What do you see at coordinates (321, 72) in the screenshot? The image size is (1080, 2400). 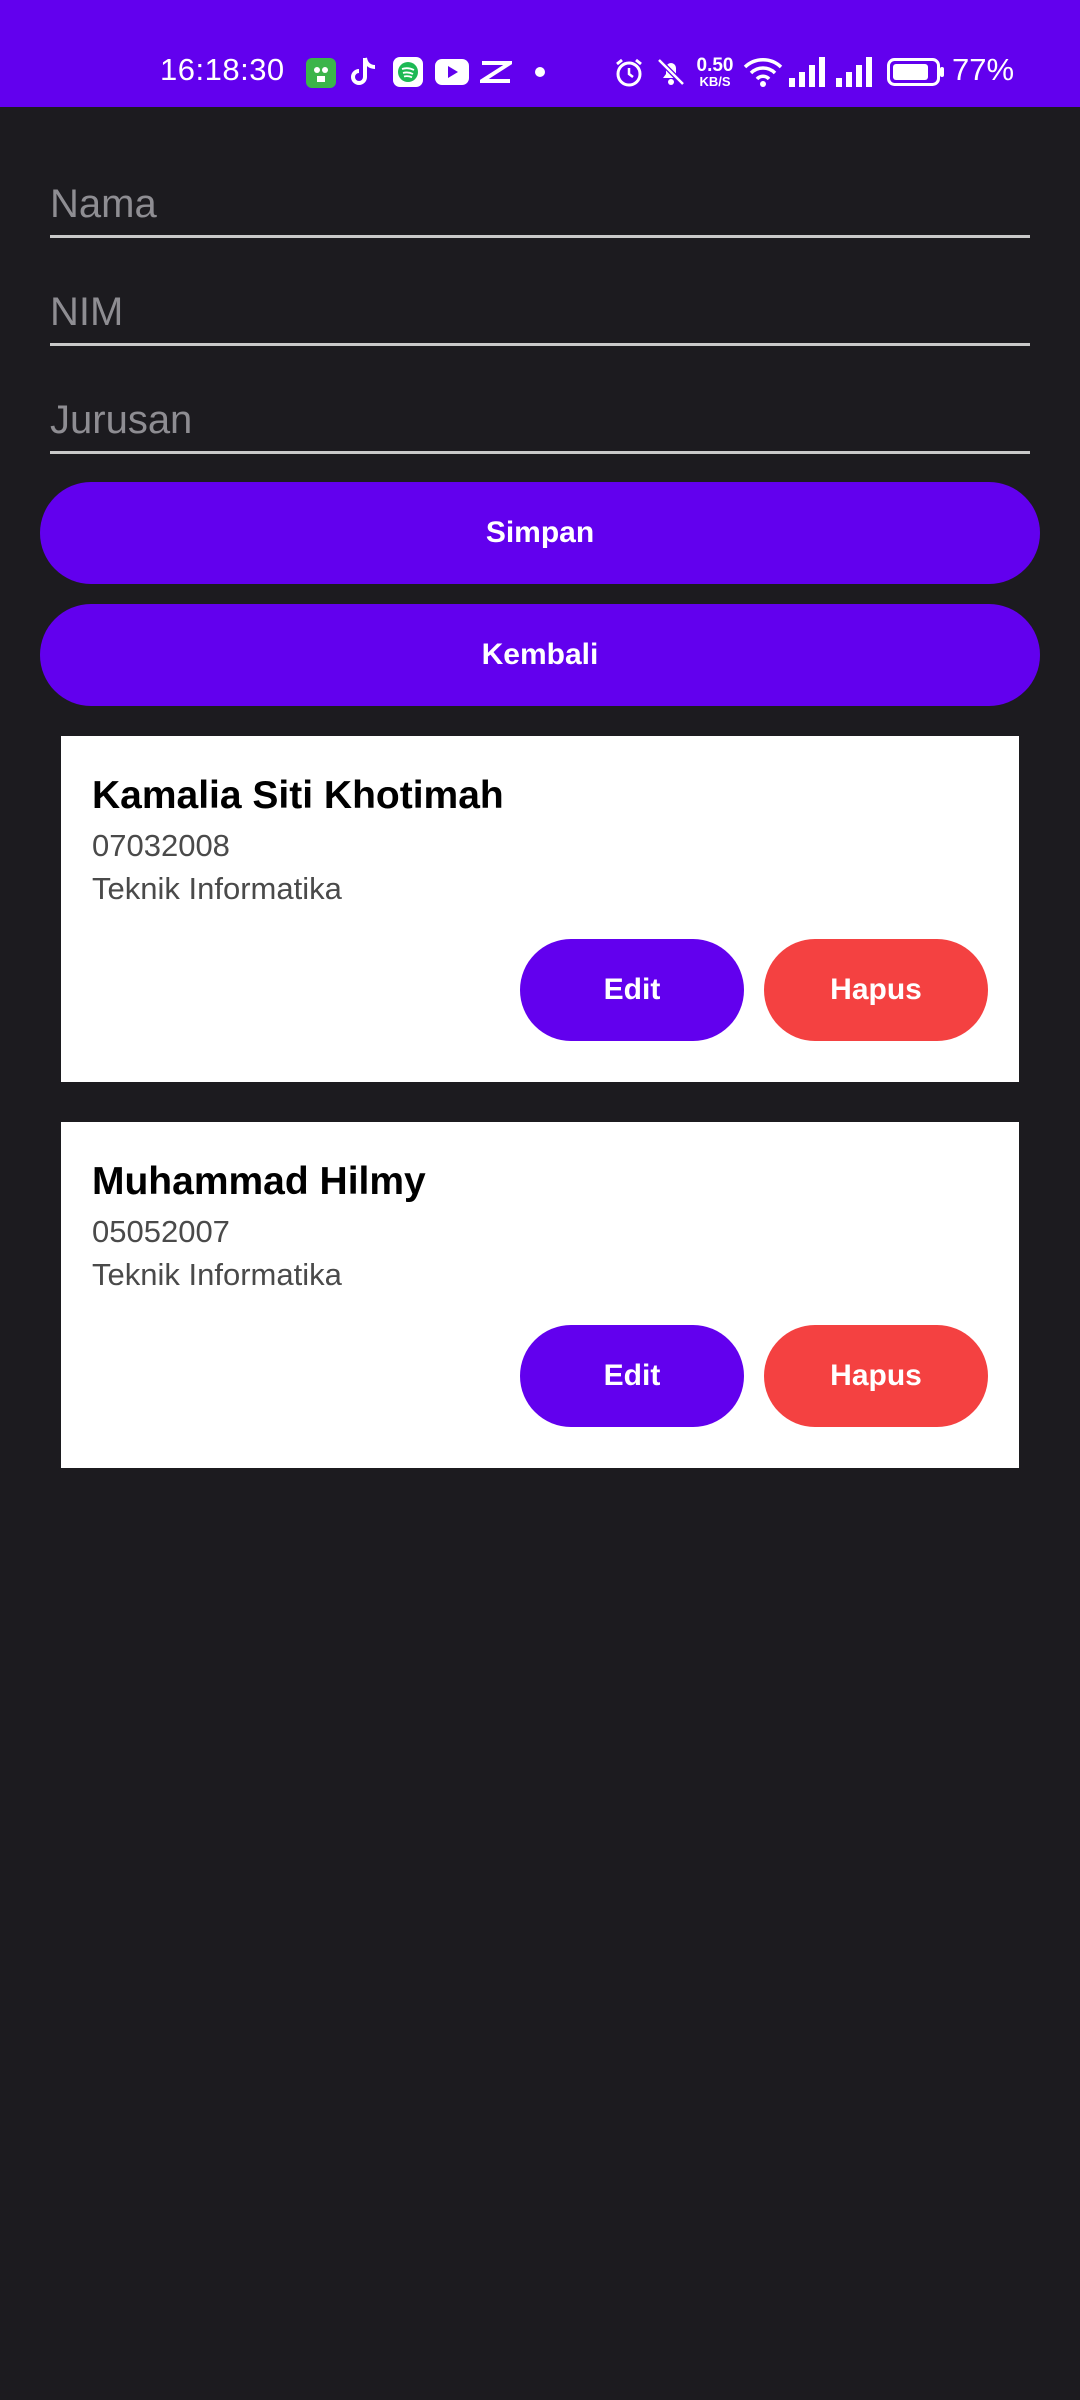 I see `tokopedia-icon` at bounding box center [321, 72].